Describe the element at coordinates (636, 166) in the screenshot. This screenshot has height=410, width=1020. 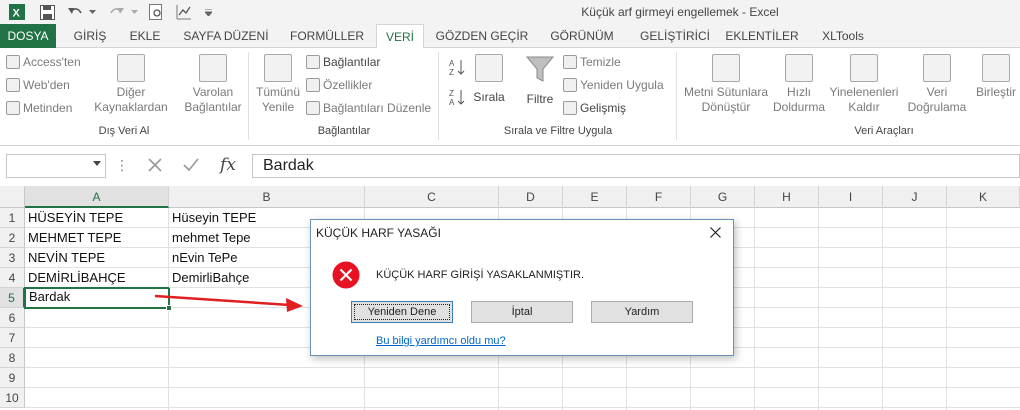
I see `formula-input: Bardak` at that location.